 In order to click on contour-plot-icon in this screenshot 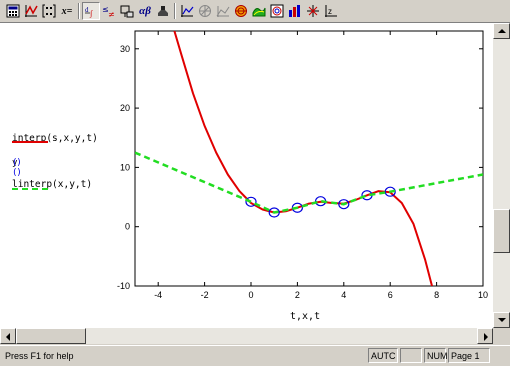, I will do `click(241, 11)`.